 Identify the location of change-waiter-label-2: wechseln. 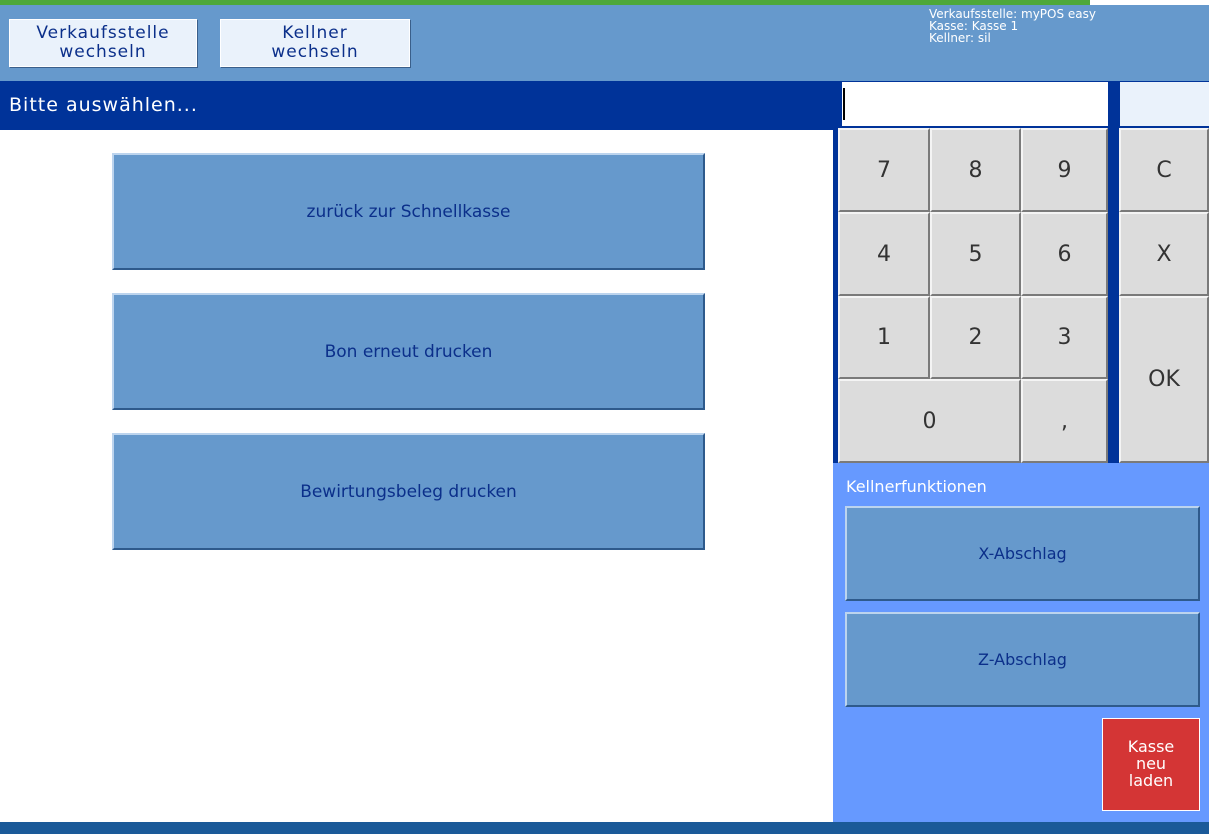
(315, 52).